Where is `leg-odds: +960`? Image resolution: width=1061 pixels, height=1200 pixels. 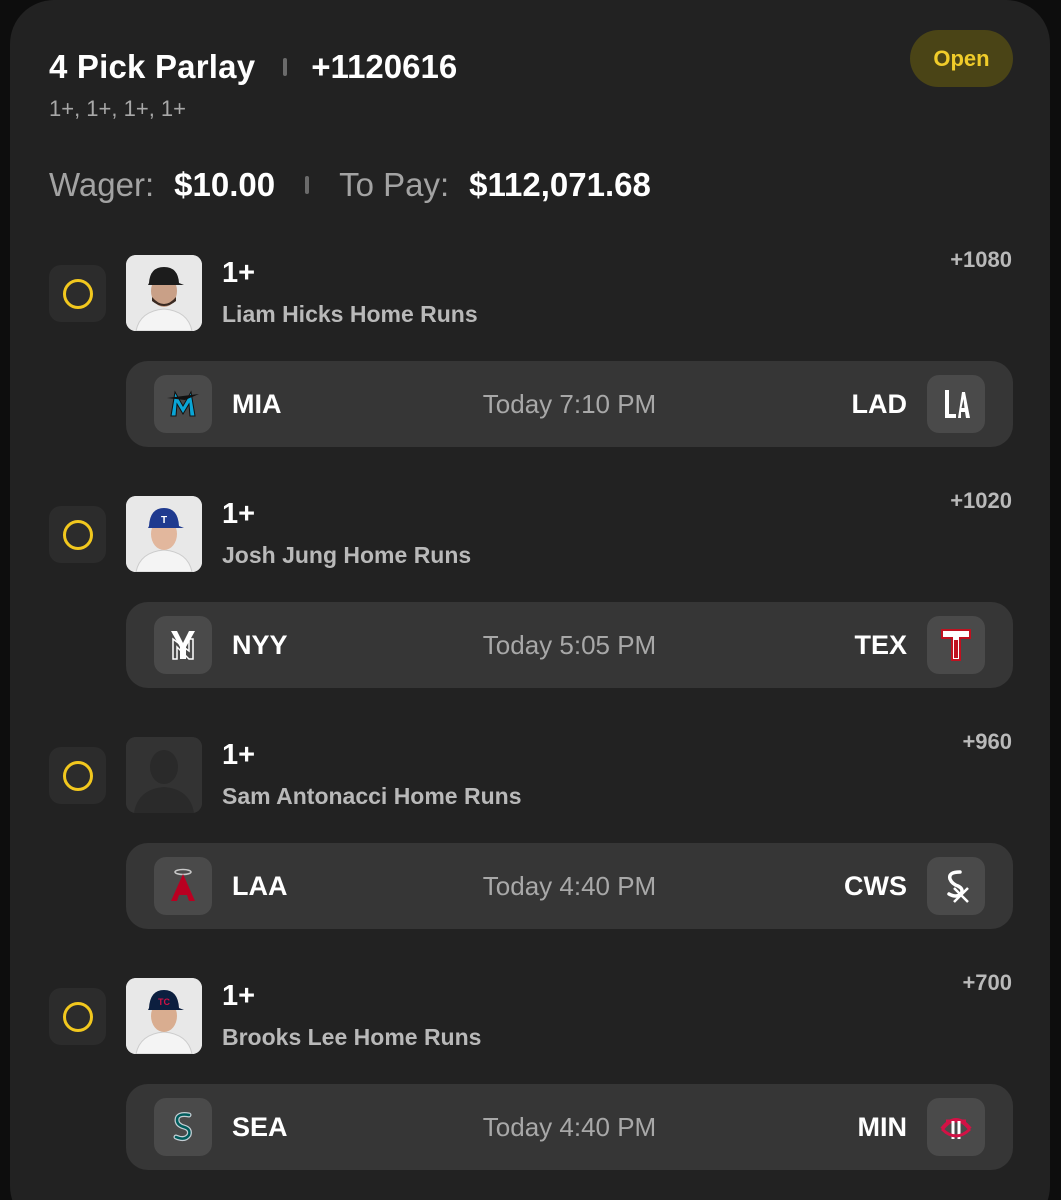
leg-odds: +960 is located at coordinates (987, 741).